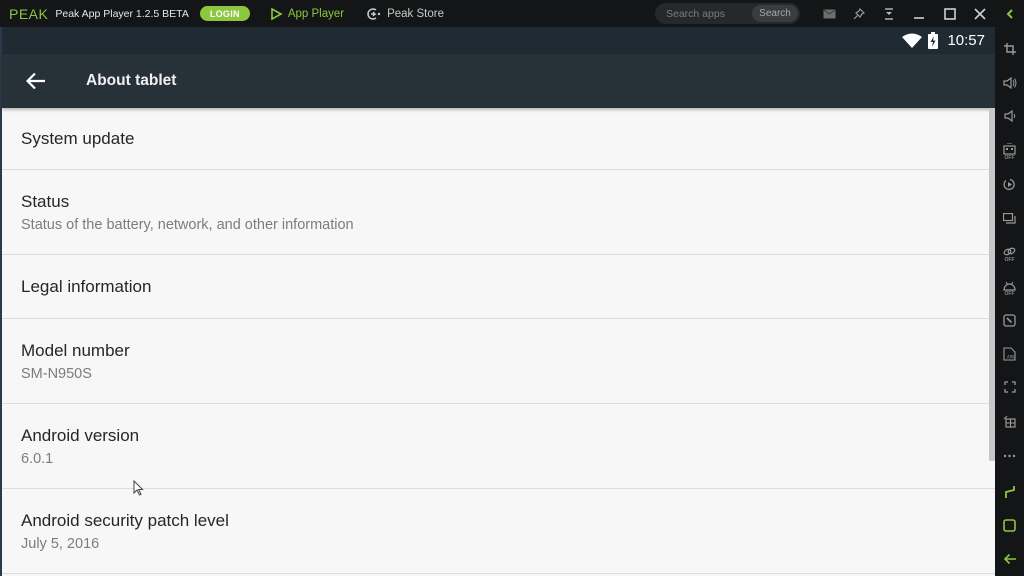  Describe the element at coordinates (498, 139) in the screenshot. I see `settings-item-system-update: System update` at that location.